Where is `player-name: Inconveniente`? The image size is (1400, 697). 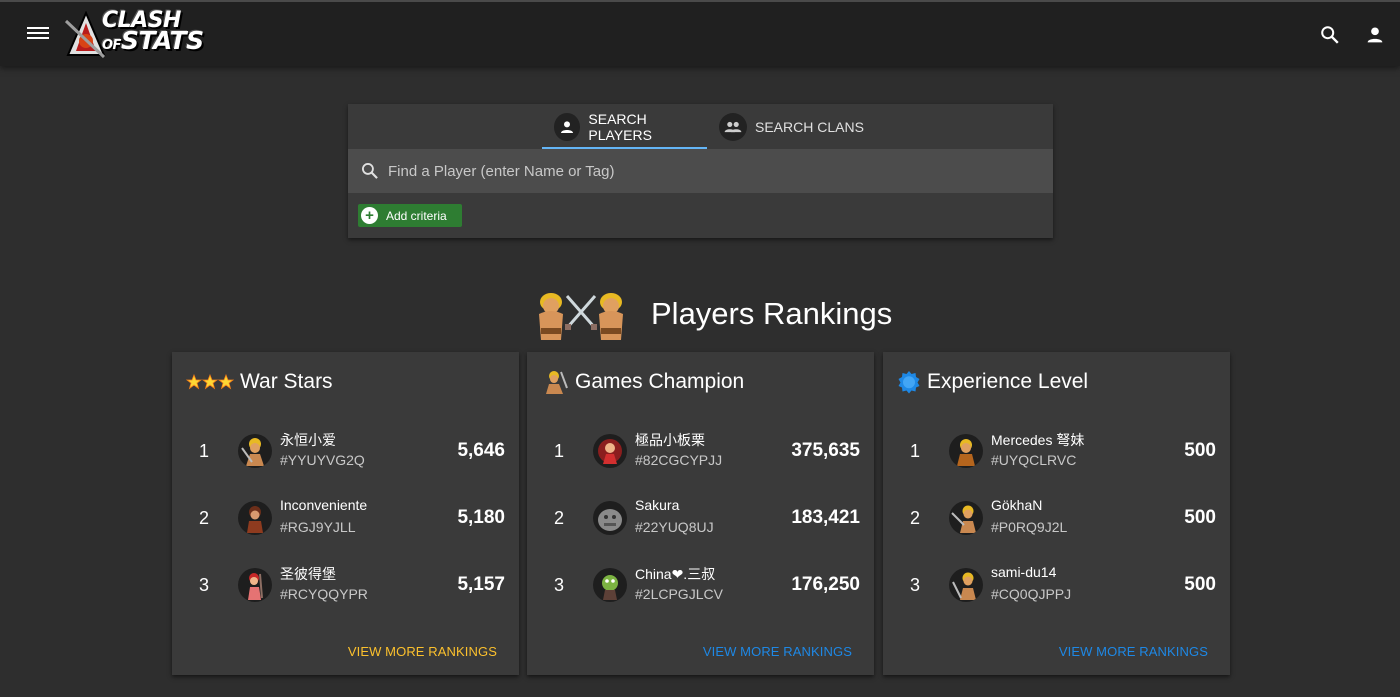 player-name: Inconveniente is located at coordinates (323, 505).